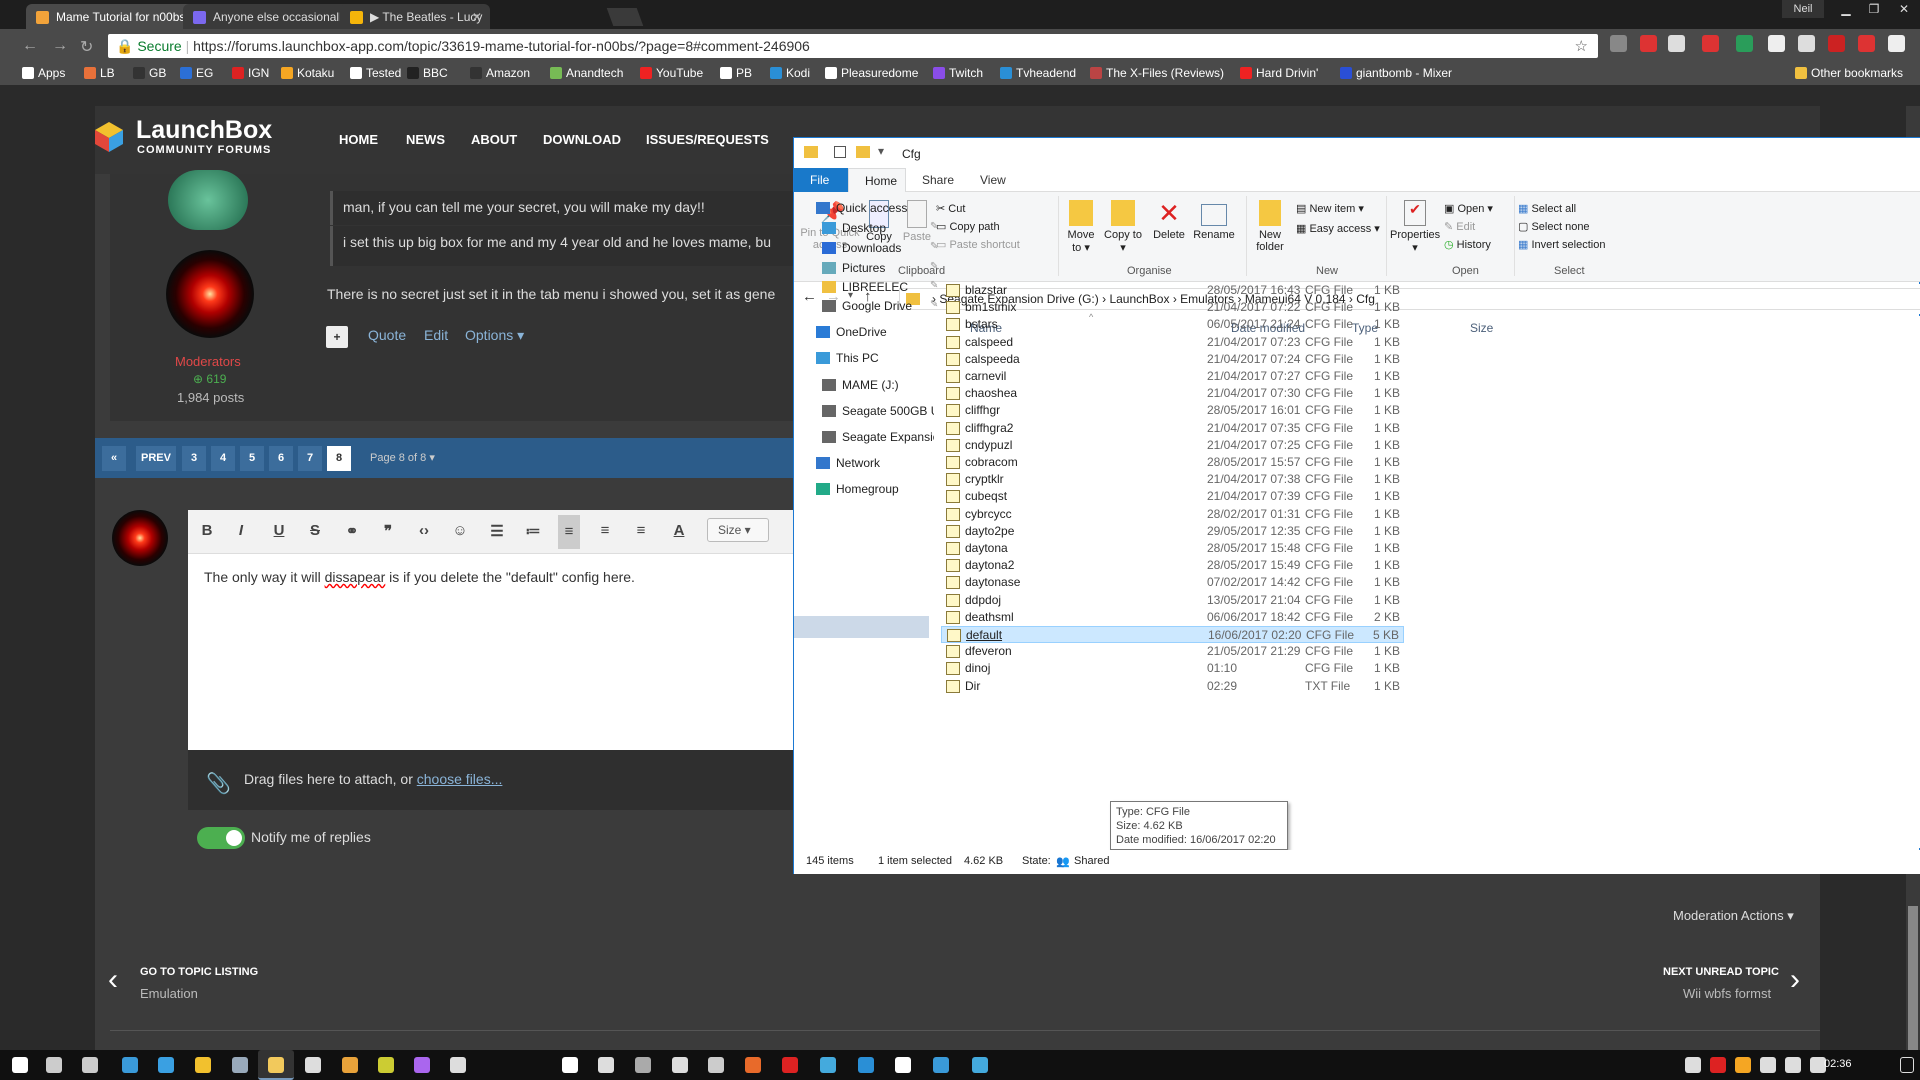 The width and height of the screenshot is (1920, 1080). What do you see at coordinates (993, 180) in the screenshot?
I see `tab-view: View` at bounding box center [993, 180].